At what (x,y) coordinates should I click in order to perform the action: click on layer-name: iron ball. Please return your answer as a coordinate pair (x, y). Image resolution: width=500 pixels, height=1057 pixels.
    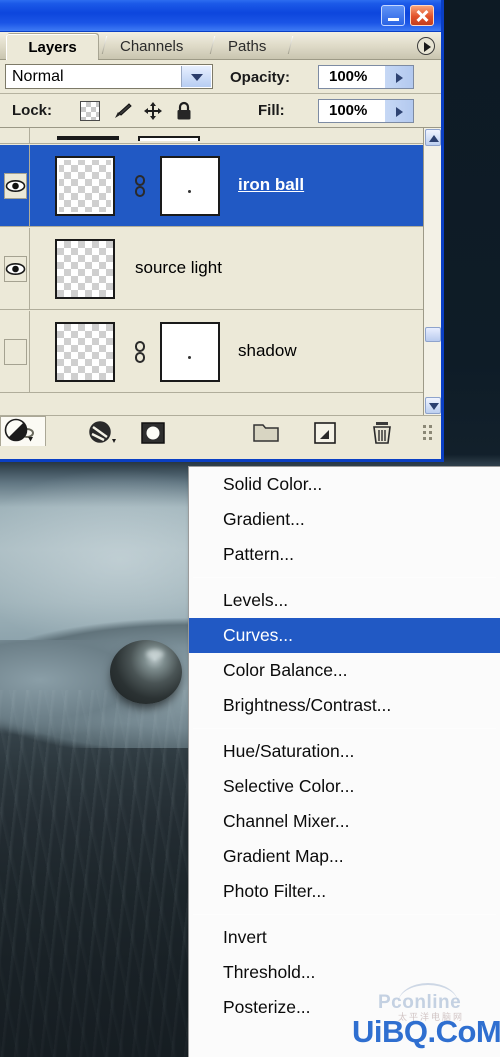
    Looking at the image, I should click on (271, 185).